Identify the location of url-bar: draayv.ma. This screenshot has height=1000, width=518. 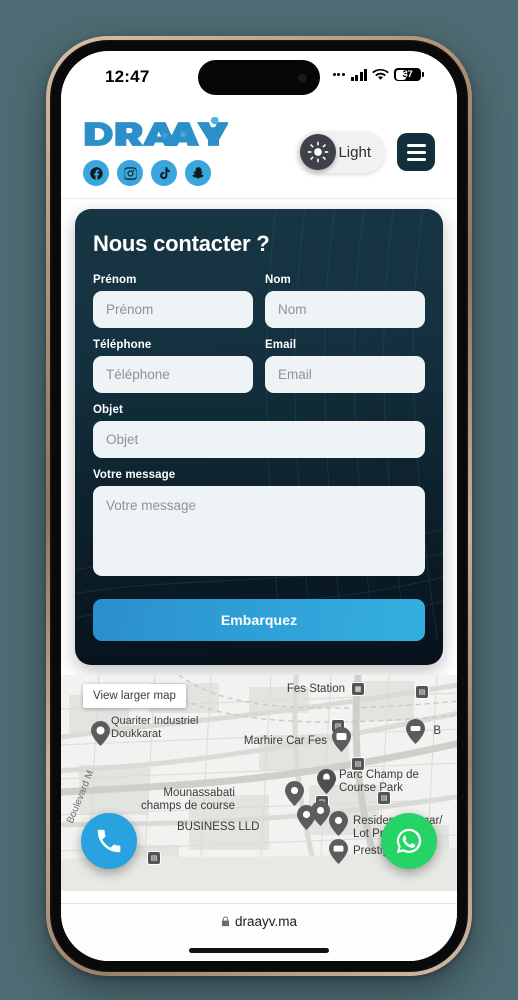
(259, 921).